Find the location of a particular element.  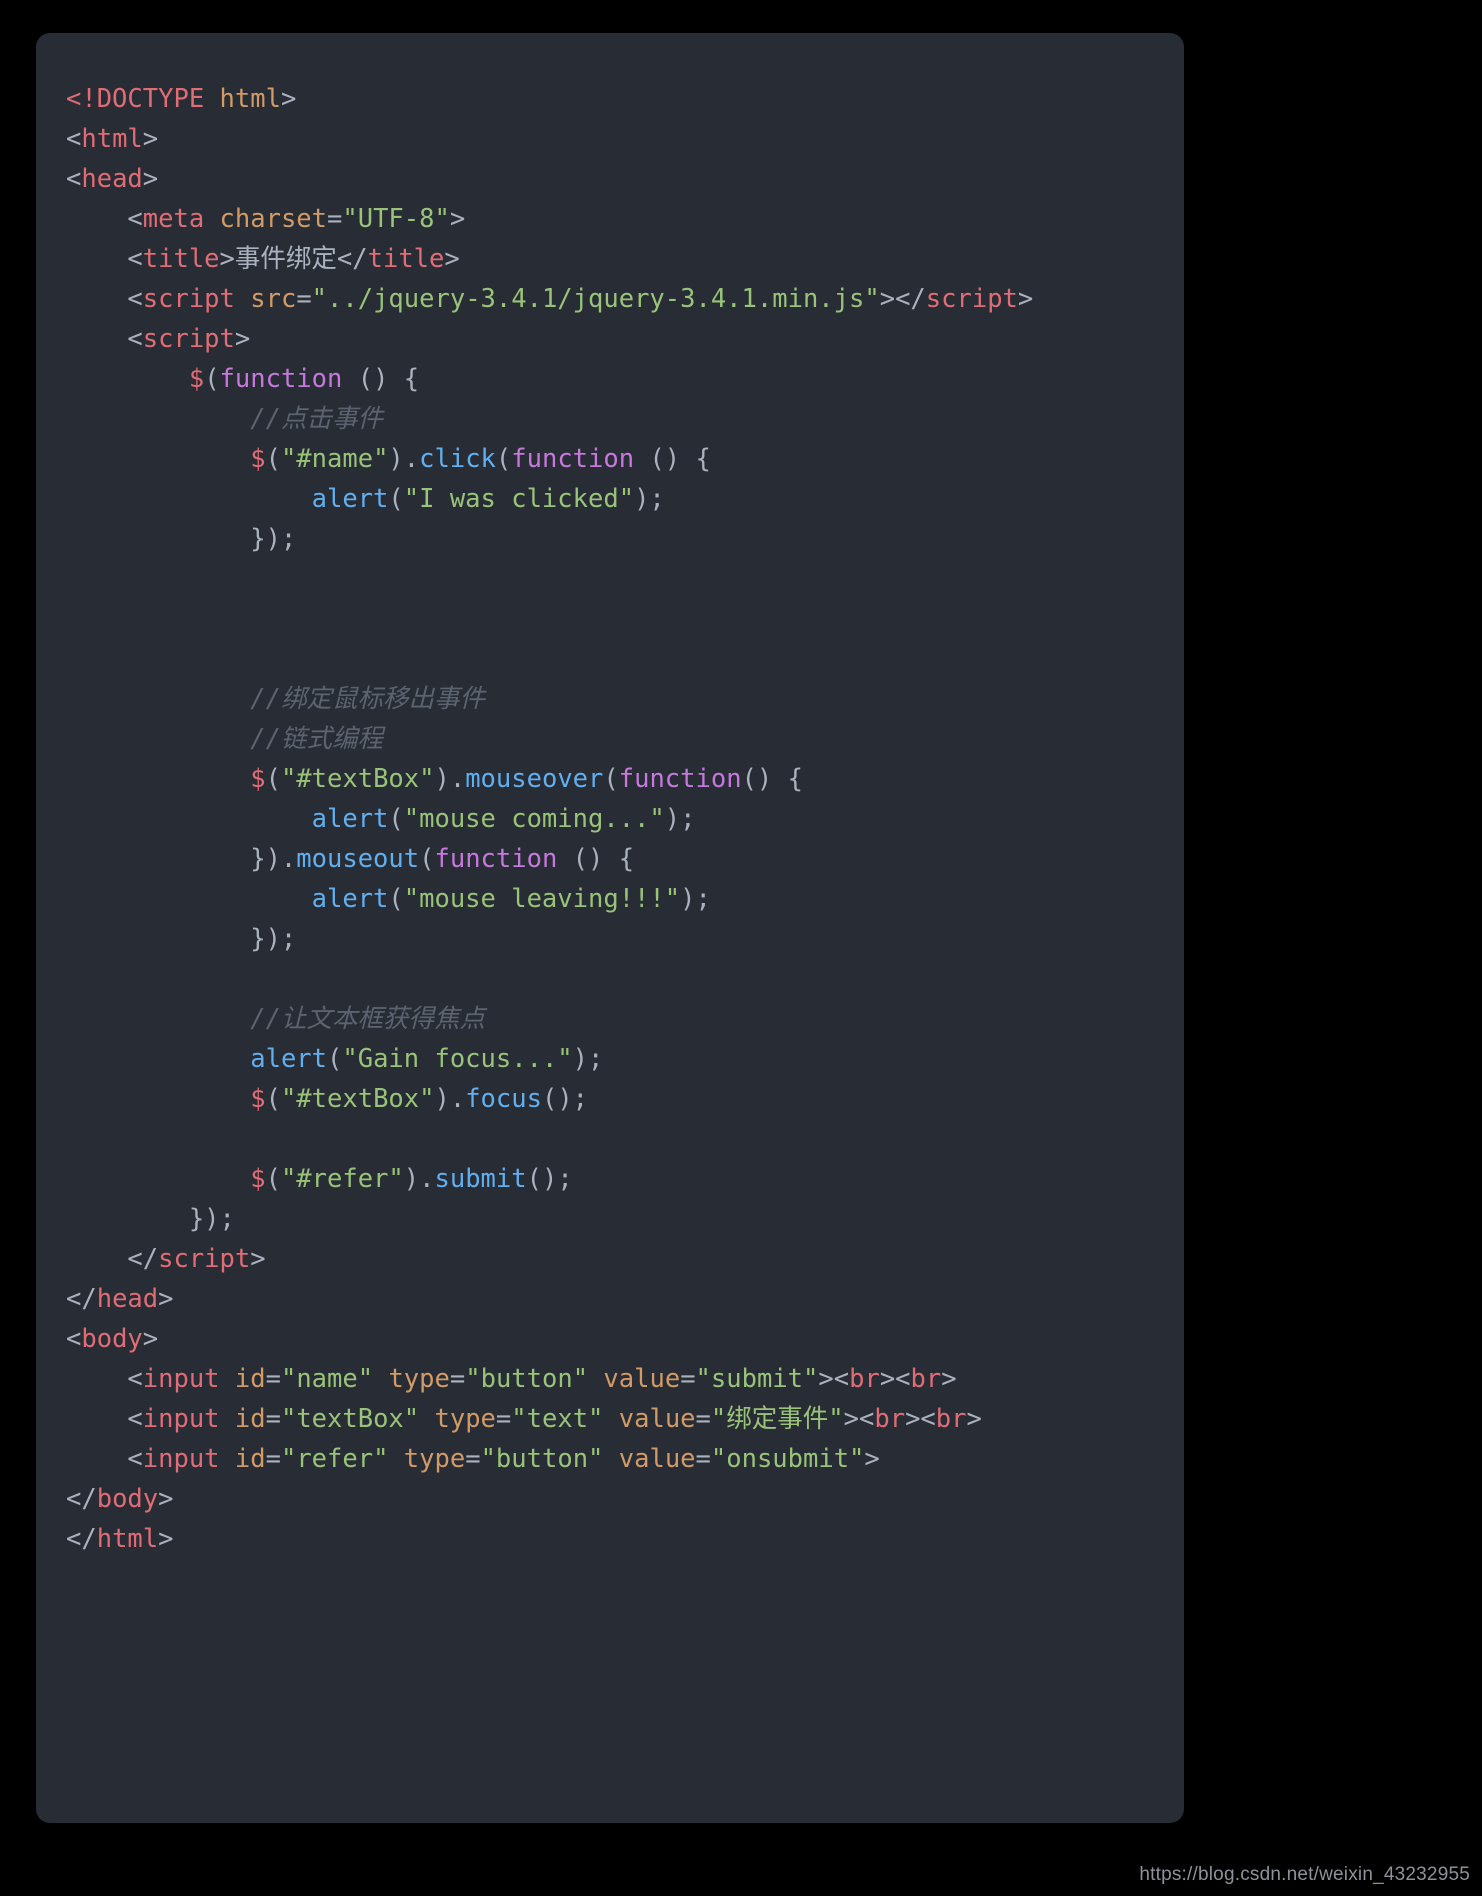

cjk-text: 点击事件 is located at coordinates (331, 419).